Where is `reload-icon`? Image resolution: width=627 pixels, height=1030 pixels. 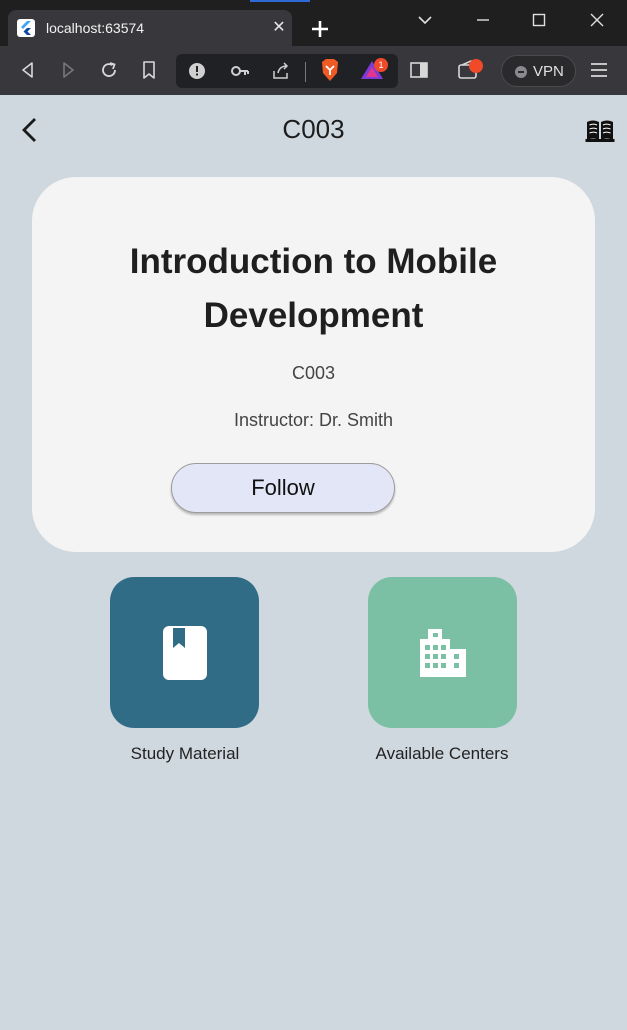 reload-icon is located at coordinates (109, 70).